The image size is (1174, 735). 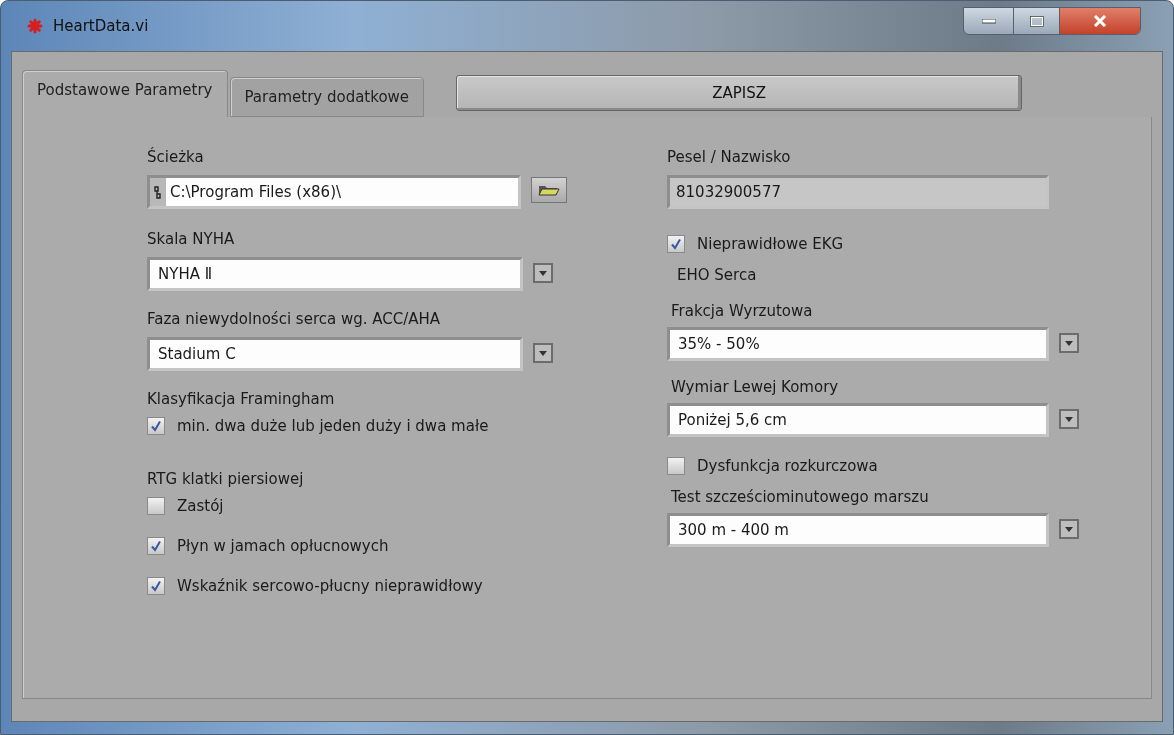 I want to click on browse-button, so click(x=549, y=190).